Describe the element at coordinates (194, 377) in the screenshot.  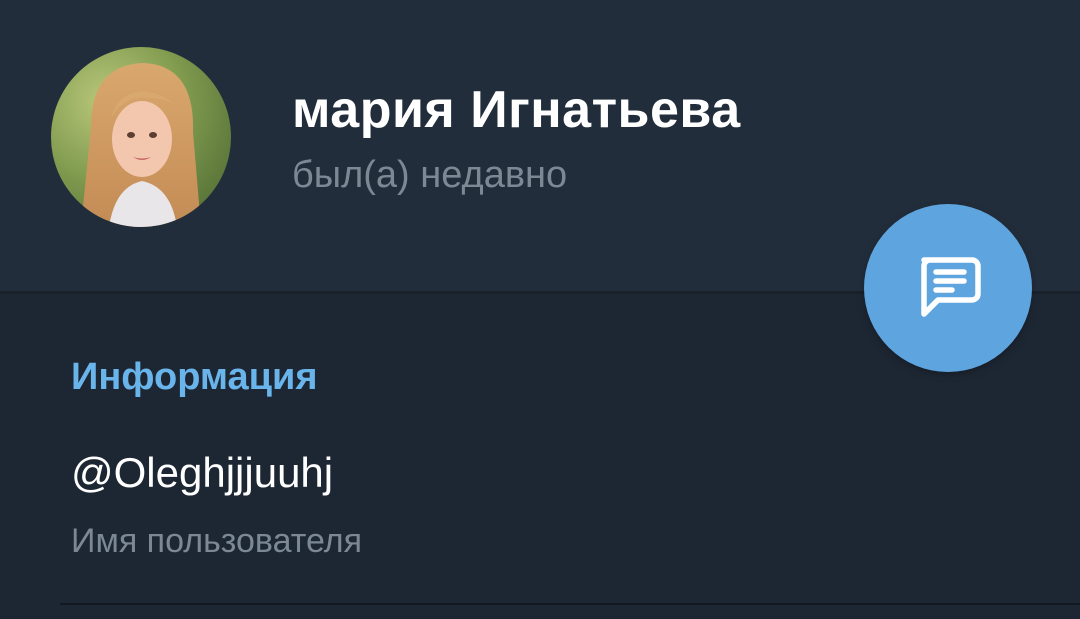
I see `info-section-title: Информация` at that location.